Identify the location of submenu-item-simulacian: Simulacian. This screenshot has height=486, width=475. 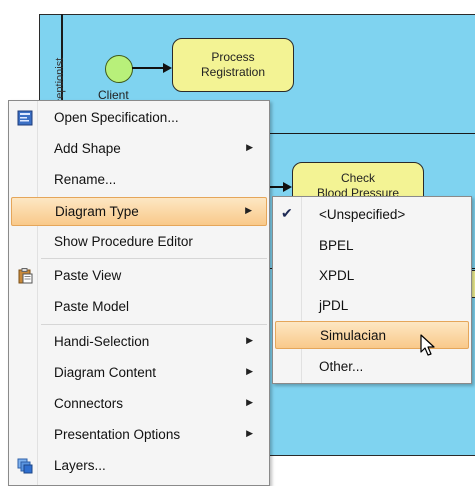
(372, 335).